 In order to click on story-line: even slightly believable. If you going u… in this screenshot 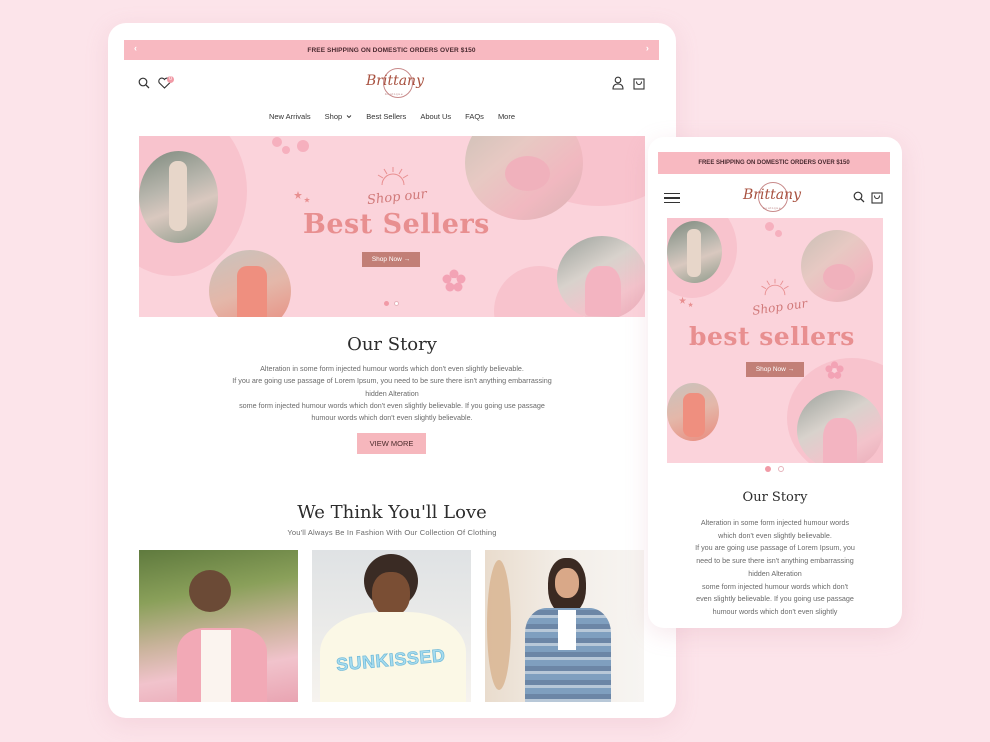, I will do `click(775, 599)`.